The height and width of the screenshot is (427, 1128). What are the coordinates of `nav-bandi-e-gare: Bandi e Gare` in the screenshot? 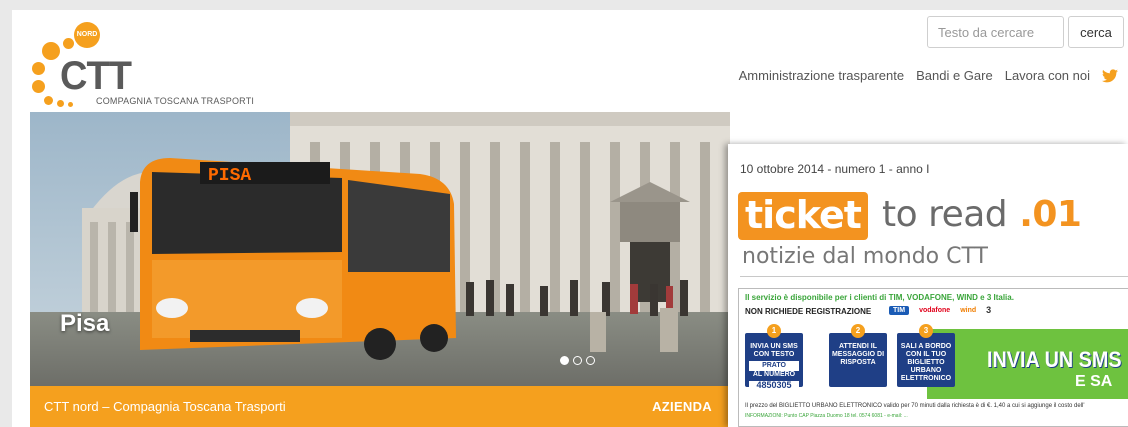 It's located at (954, 75).